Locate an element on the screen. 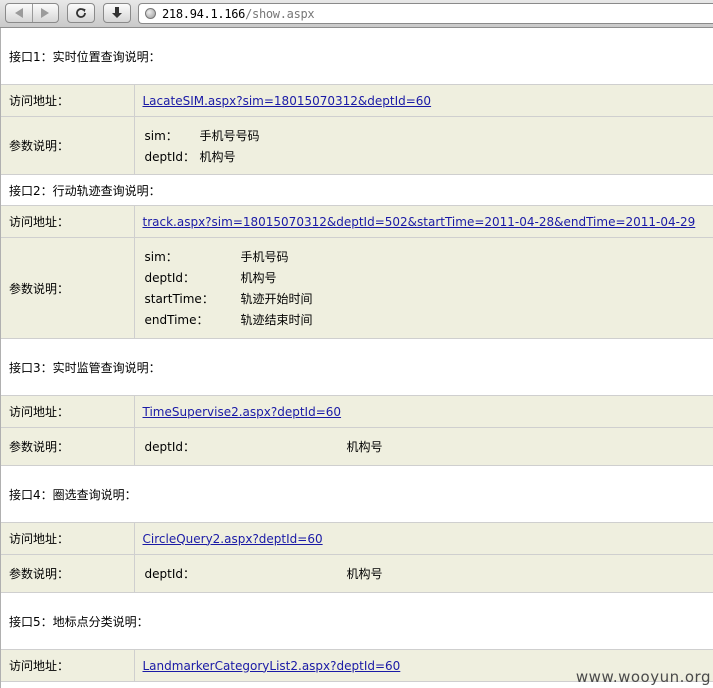 This screenshot has height=688, width=713. nav-button-group is located at coordinates (32, 13).